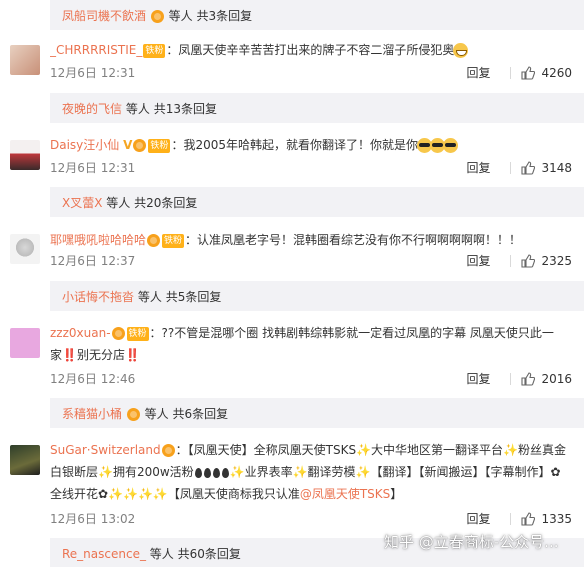  What do you see at coordinates (92, 414) in the screenshot?
I see `reply-user: 系穑猫小桶` at bounding box center [92, 414].